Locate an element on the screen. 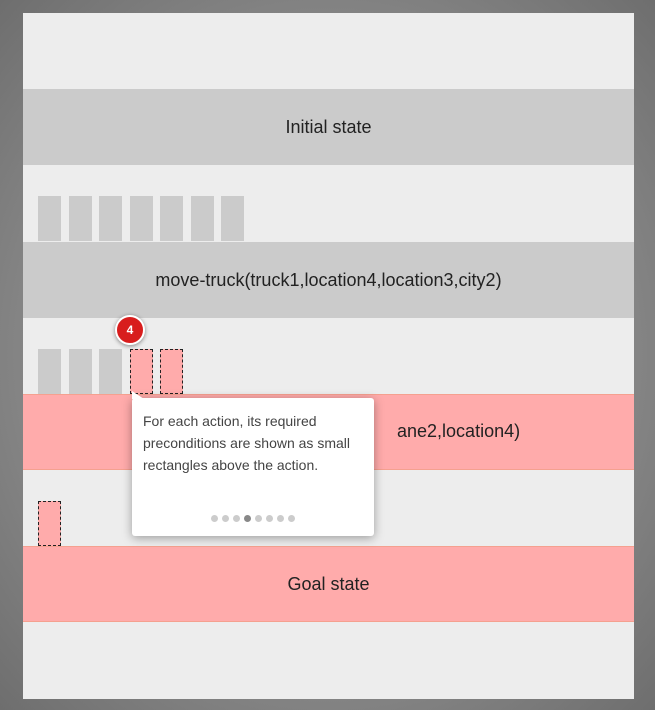 This screenshot has height=710, width=655. tour-progress-dots is located at coordinates (253, 518).